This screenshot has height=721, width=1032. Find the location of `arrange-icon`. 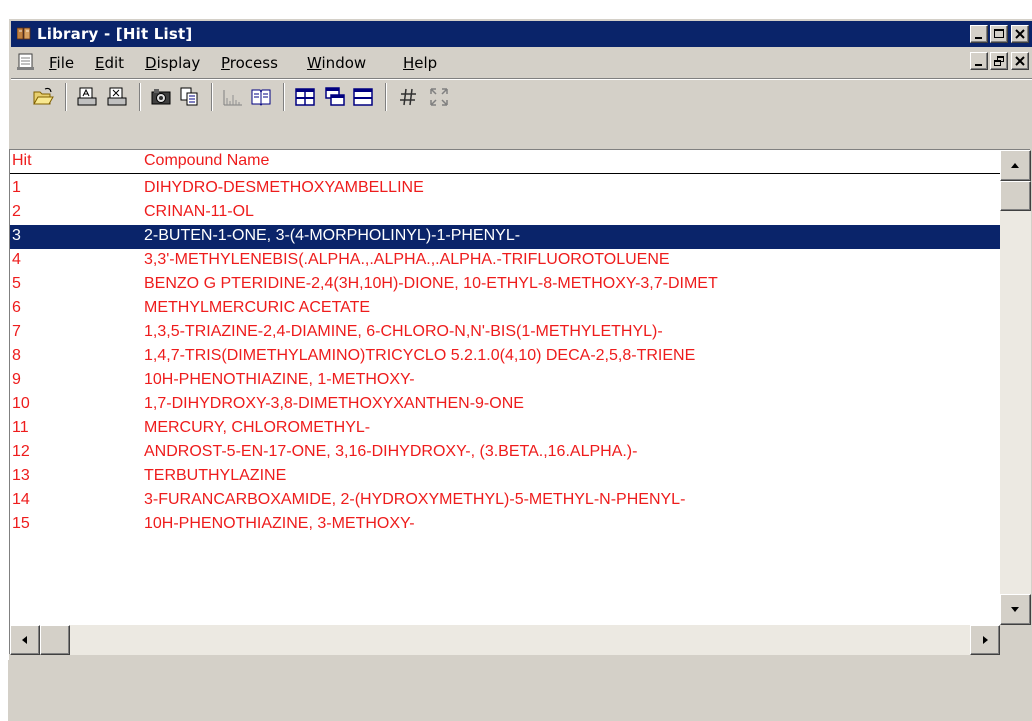

arrange-icon is located at coordinates (363, 97).